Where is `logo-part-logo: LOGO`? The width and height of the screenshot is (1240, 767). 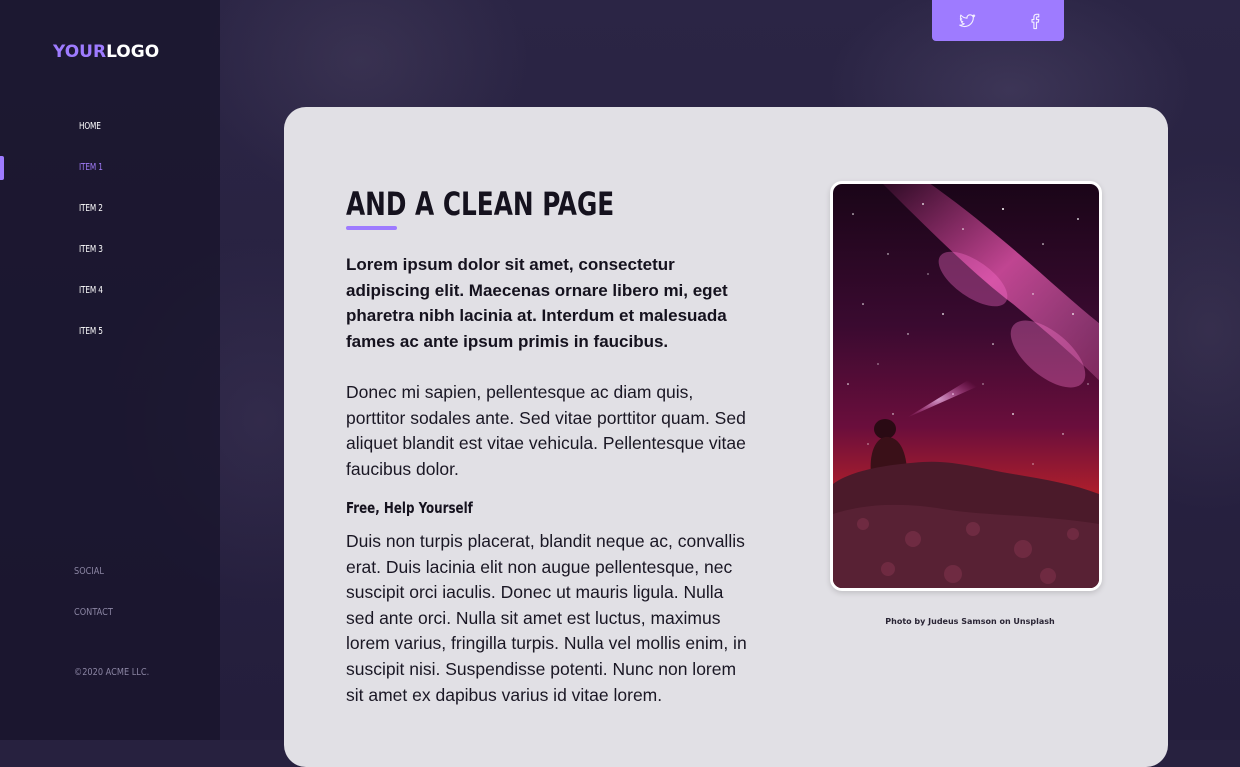
logo-part-logo: LOGO is located at coordinates (133, 52).